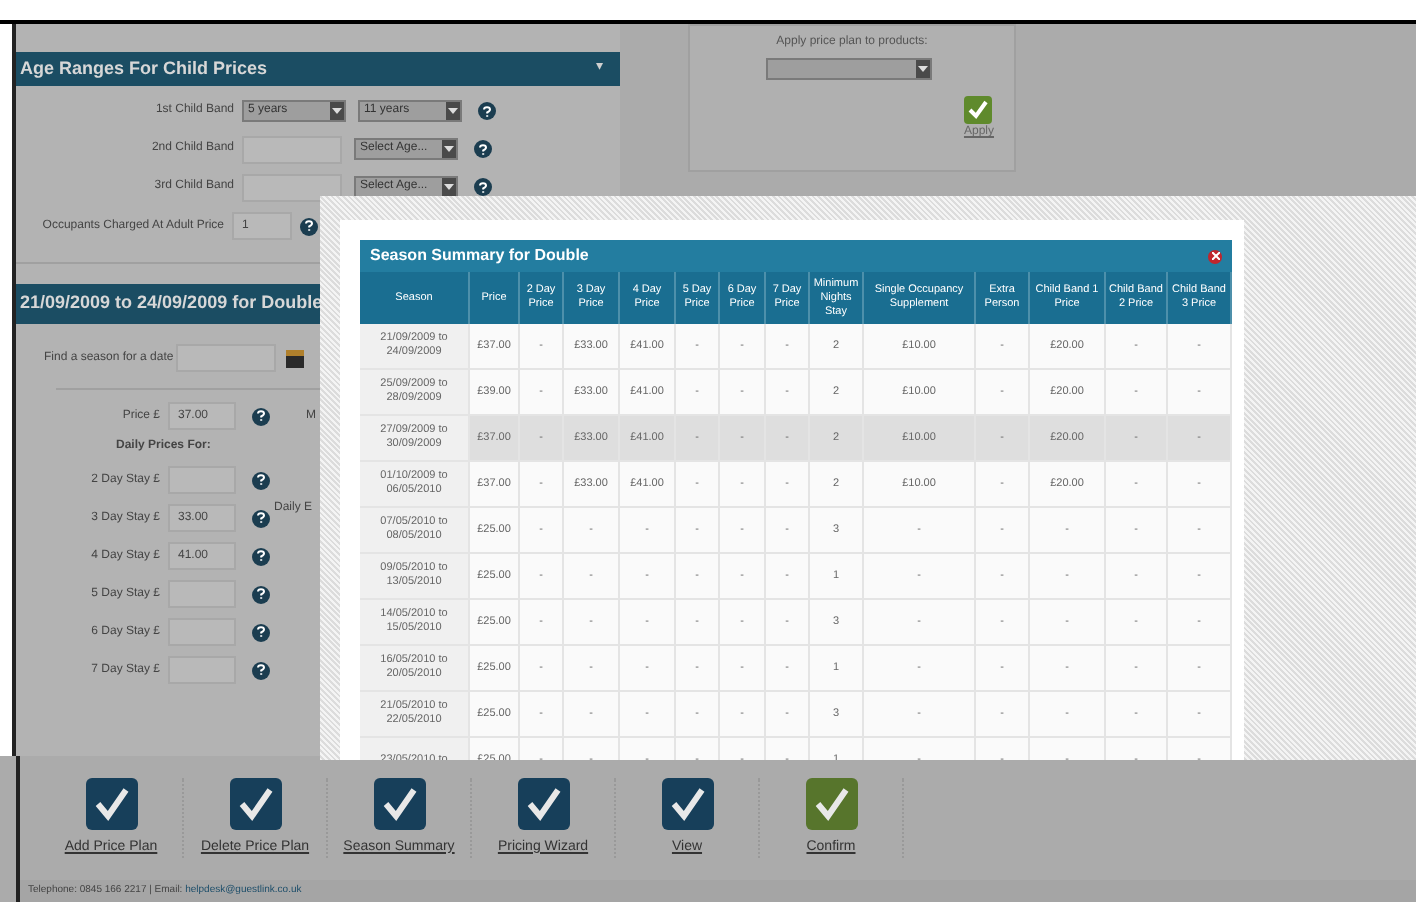 The width and height of the screenshot is (1416, 902). I want to click on section-title: 21/09/2009 to 24/09/2009 for Double, so click(171, 303).